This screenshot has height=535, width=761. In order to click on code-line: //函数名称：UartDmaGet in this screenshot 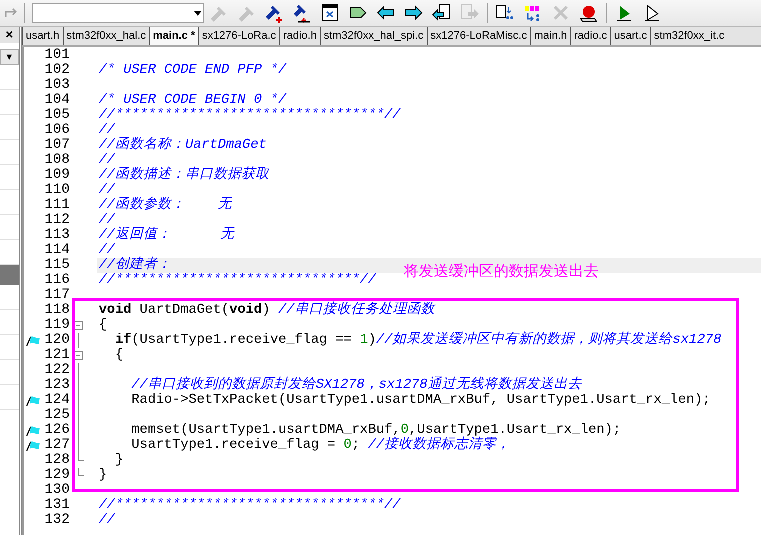, I will do `click(183, 145)`.